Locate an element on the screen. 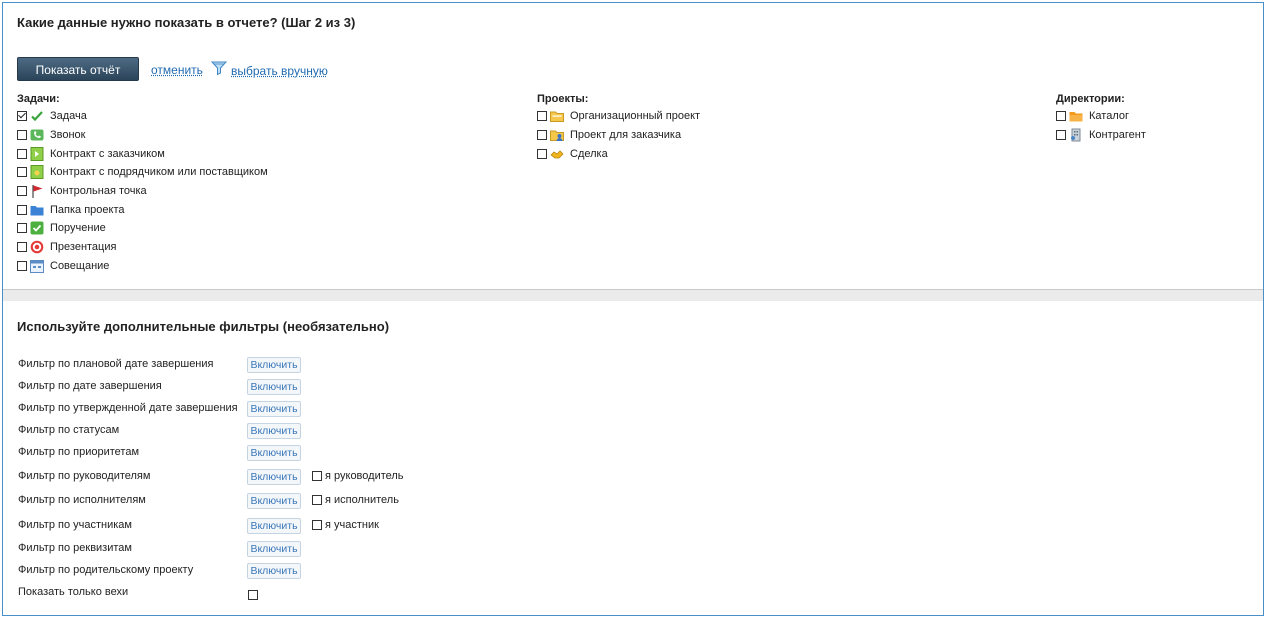 The image size is (1268, 620). filter-label: Фильтр по участникам is located at coordinates (75, 525).